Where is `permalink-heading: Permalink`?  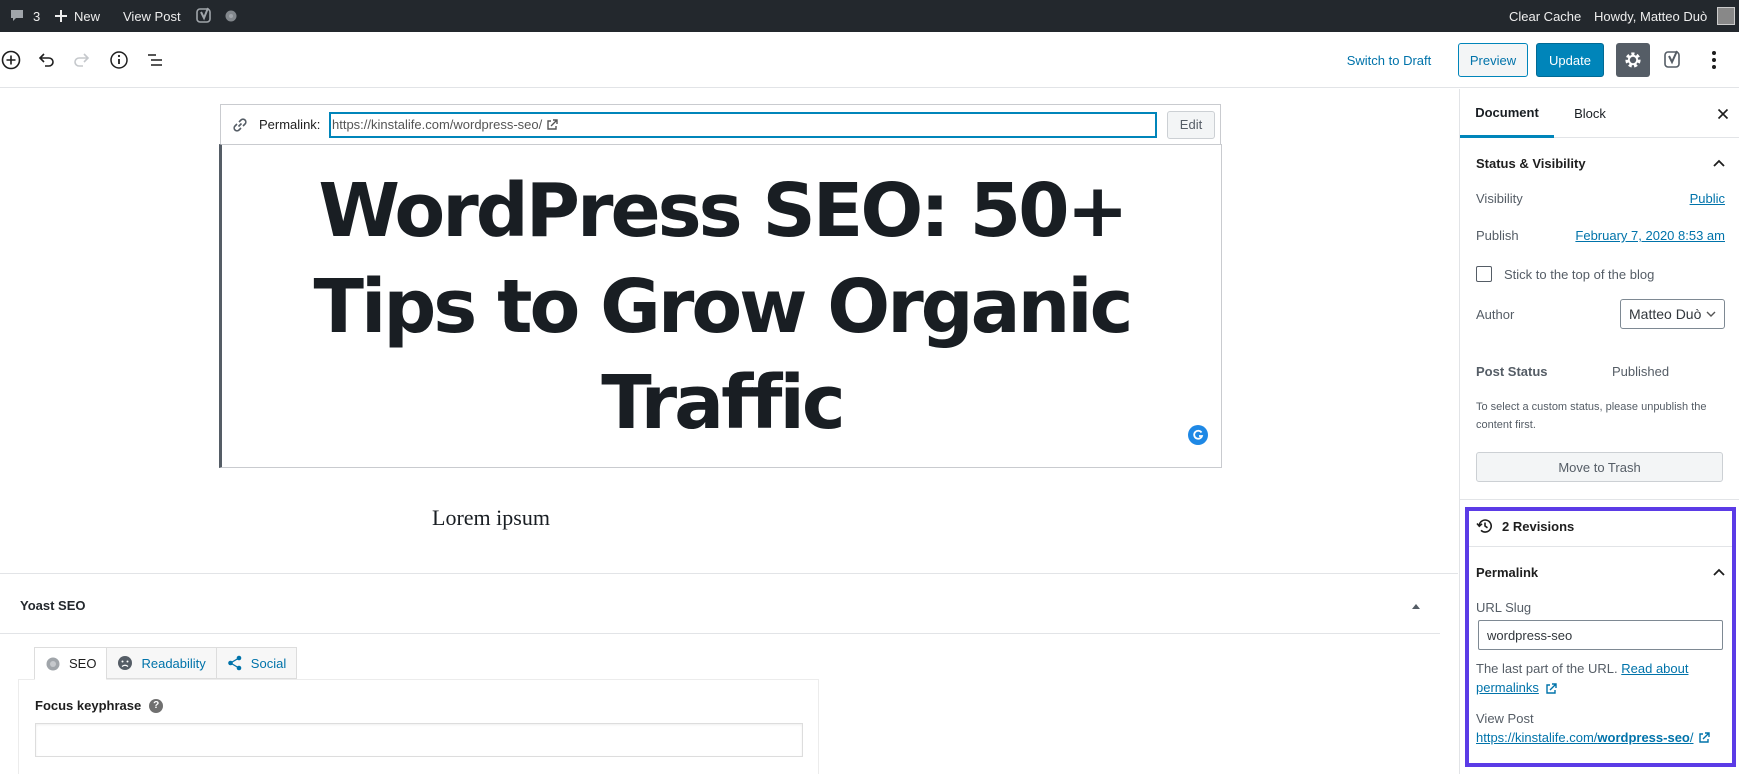
permalink-heading: Permalink is located at coordinates (1507, 572).